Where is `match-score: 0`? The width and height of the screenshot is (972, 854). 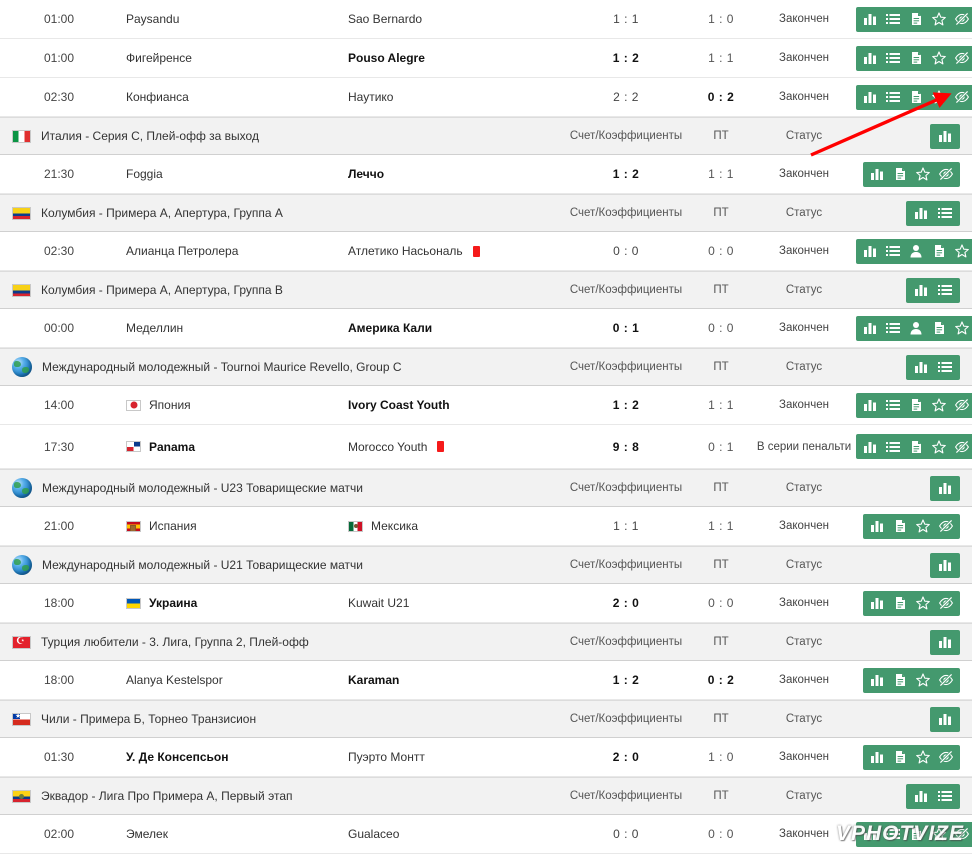
match-score: 0 is located at coordinates (626, 251).